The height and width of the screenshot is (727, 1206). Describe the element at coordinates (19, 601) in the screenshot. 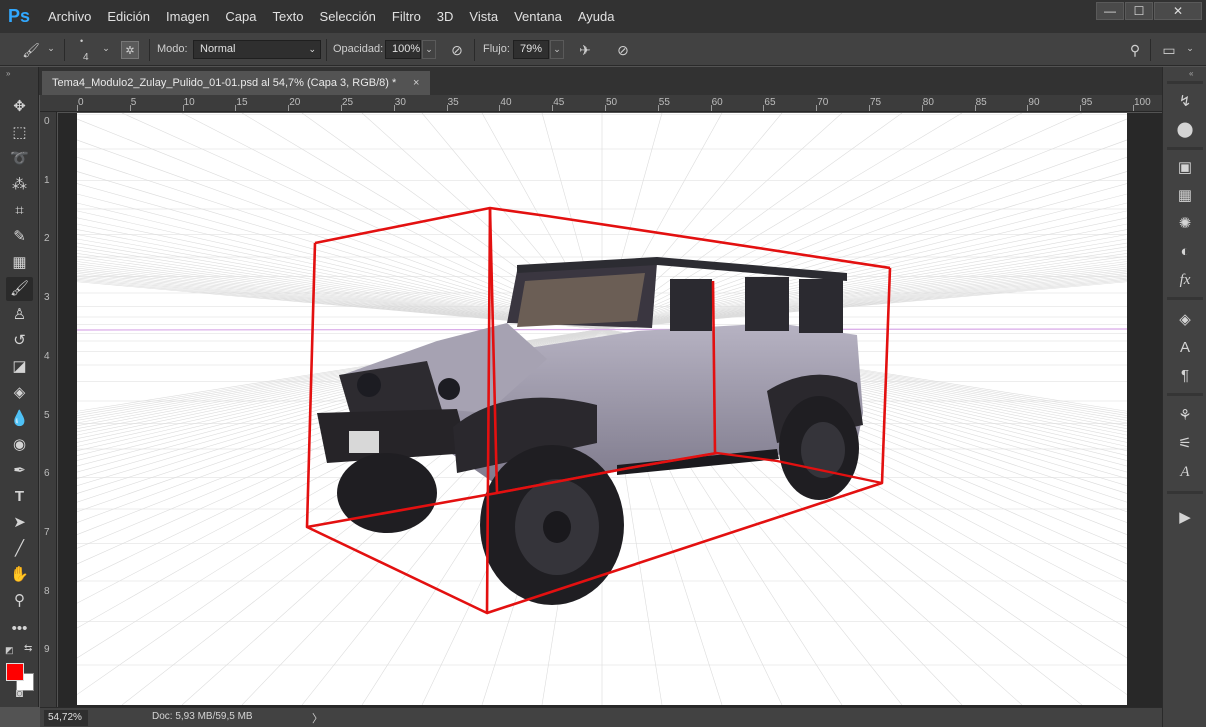

I see `zoom-icon: ⚲` at that location.